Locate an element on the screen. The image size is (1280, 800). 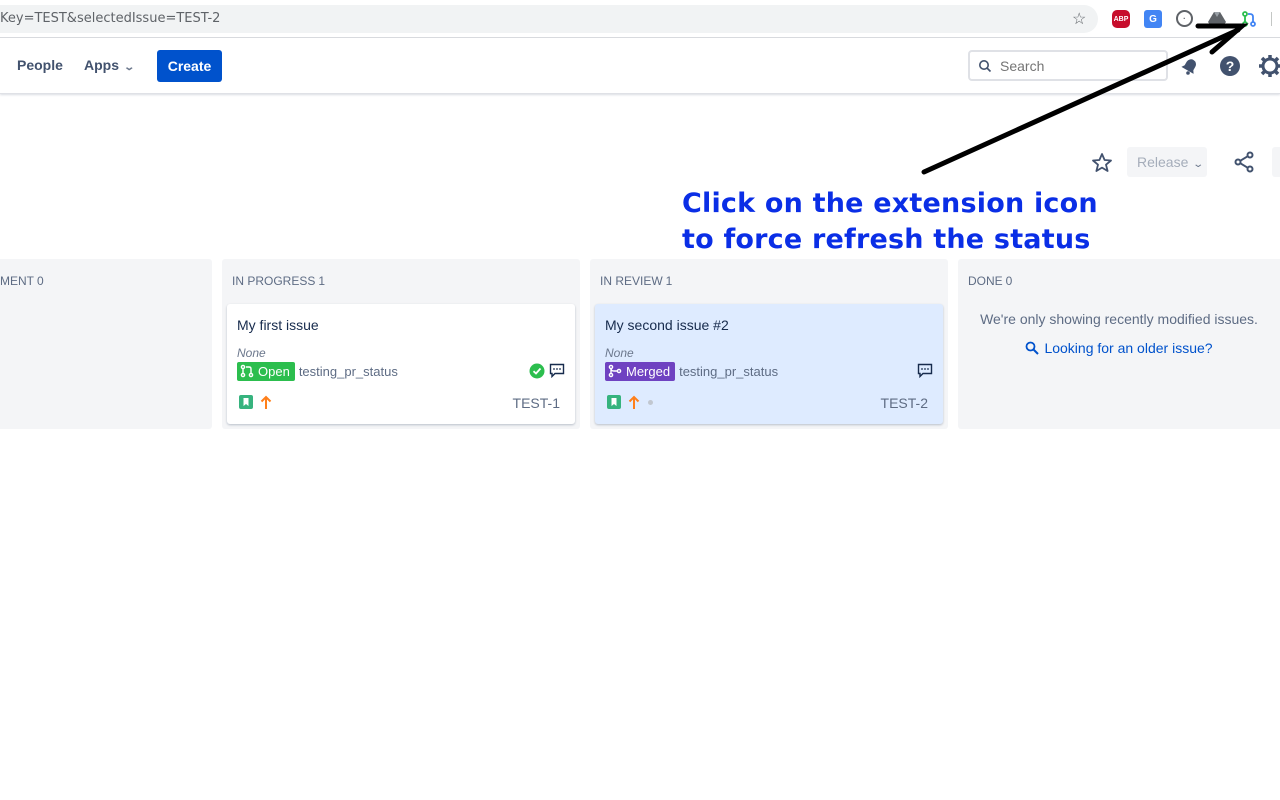
older-issues-link: Looking for an older issue? is located at coordinates (1119, 348).